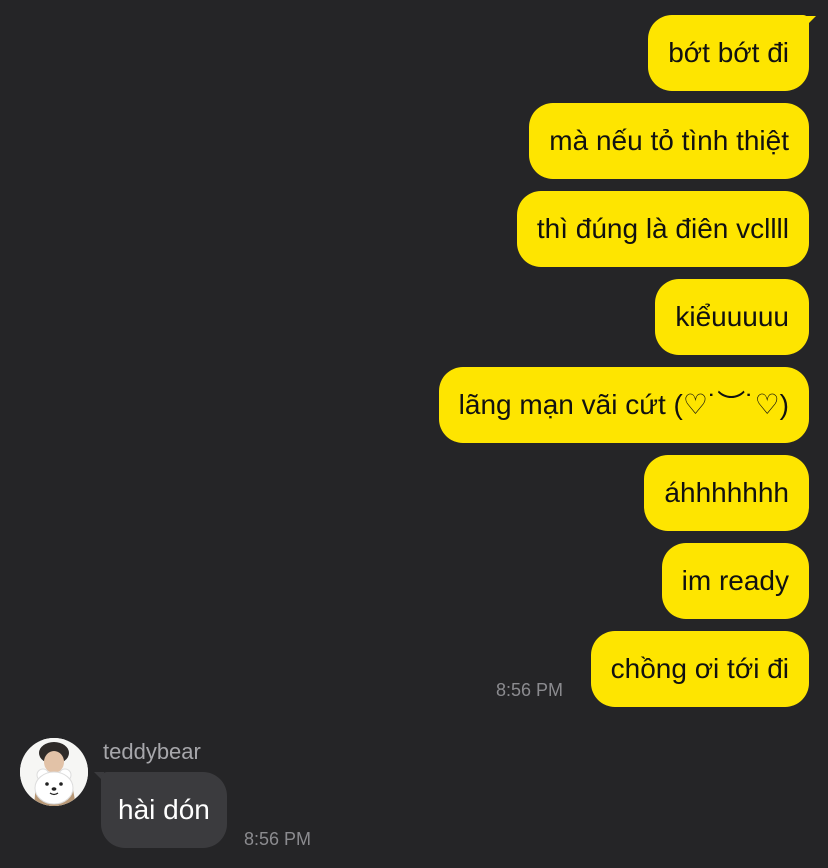 The width and height of the screenshot is (828, 868). Describe the element at coordinates (669, 141) in the screenshot. I see `outgoing-message-bubble: mà nếu tỏ tình thiệt` at that location.